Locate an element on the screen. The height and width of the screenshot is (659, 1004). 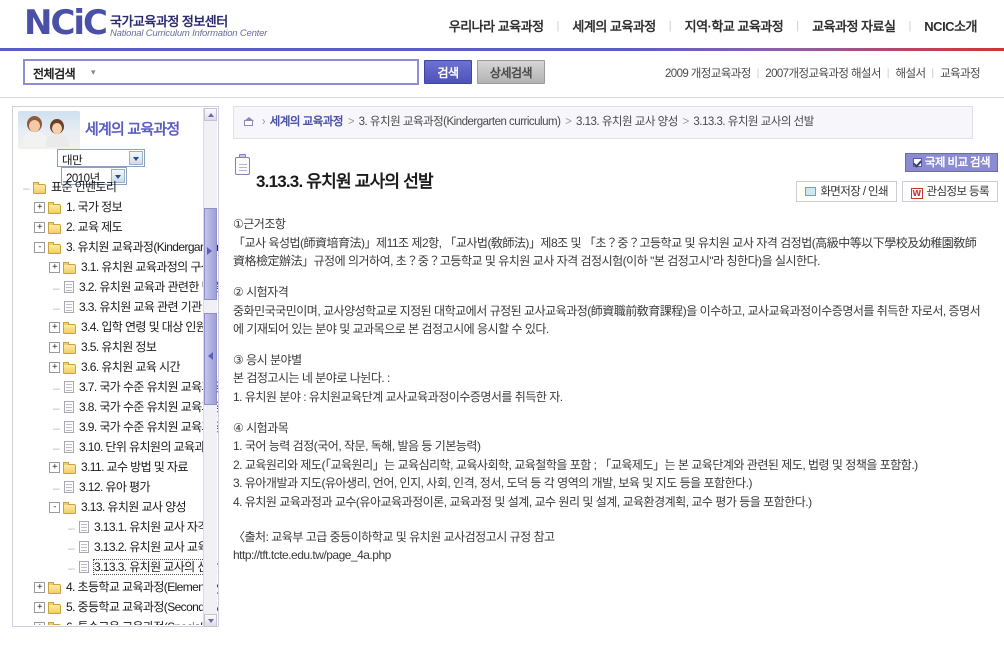
nav-item-national-curriculum: 우리나라 교육과정 is located at coordinates (496, 25).